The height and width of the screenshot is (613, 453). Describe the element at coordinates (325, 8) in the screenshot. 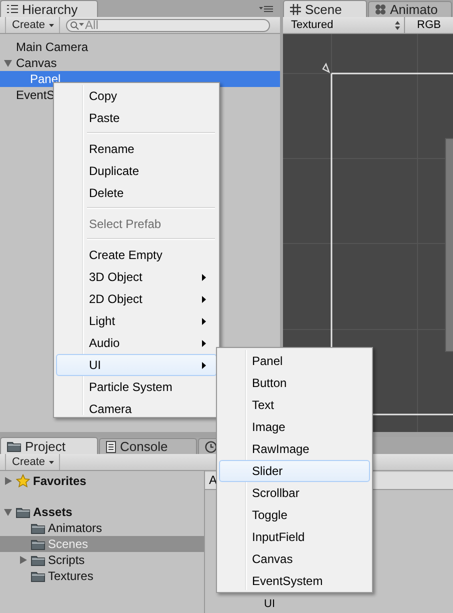

I see `tab: Scene` at that location.